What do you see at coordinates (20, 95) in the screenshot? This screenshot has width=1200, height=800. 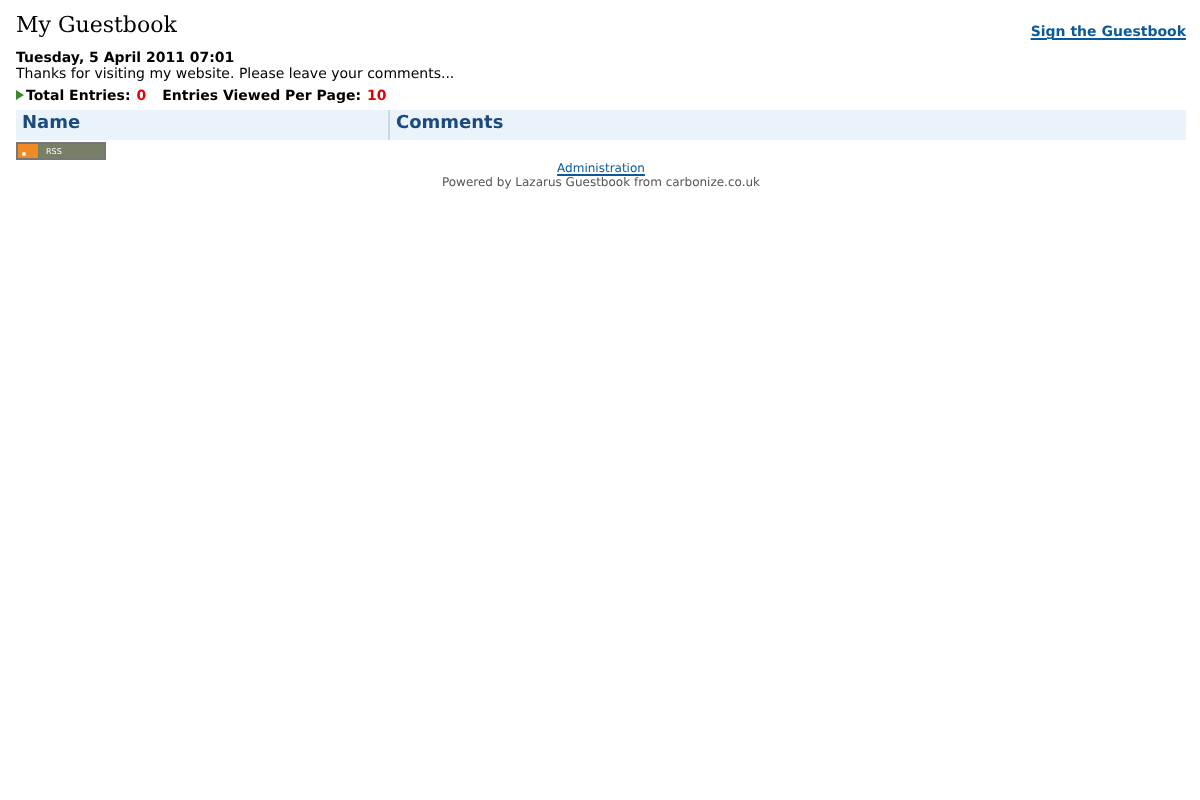 I see `bullet-icon` at bounding box center [20, 95].